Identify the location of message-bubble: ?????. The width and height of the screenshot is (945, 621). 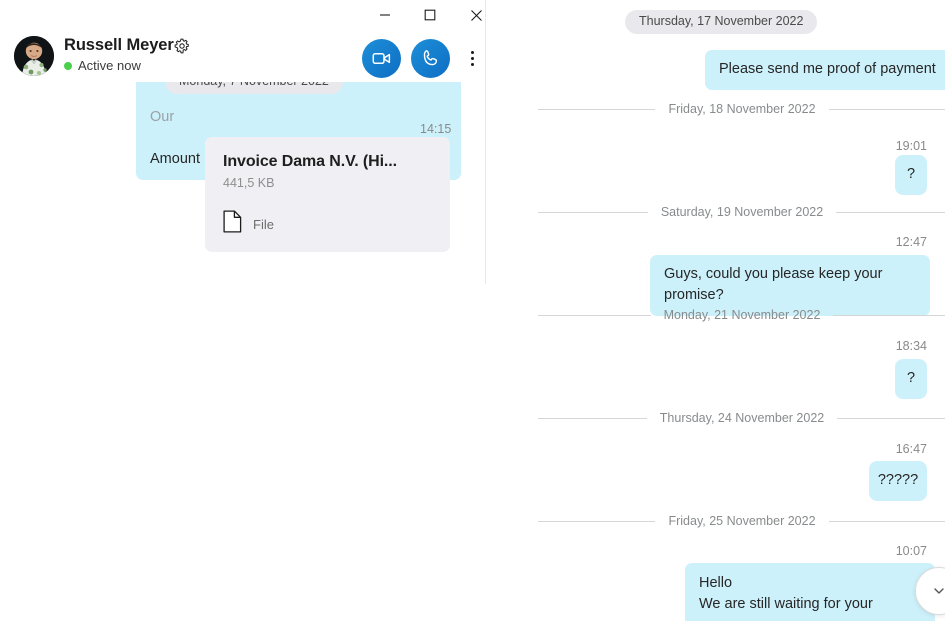
(898, 481).